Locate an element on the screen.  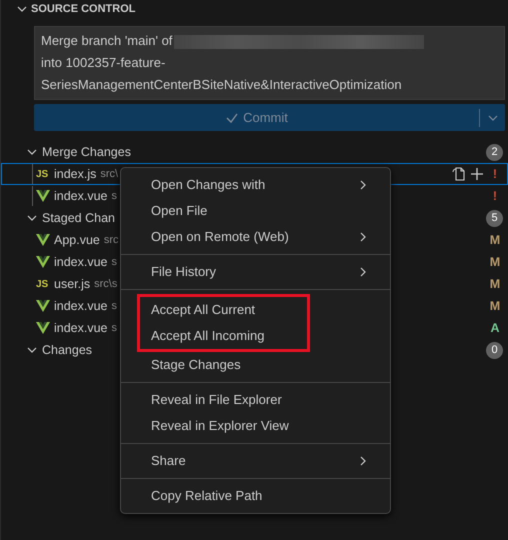
group-title: Staged Chan is located at coordinates (78, 218).